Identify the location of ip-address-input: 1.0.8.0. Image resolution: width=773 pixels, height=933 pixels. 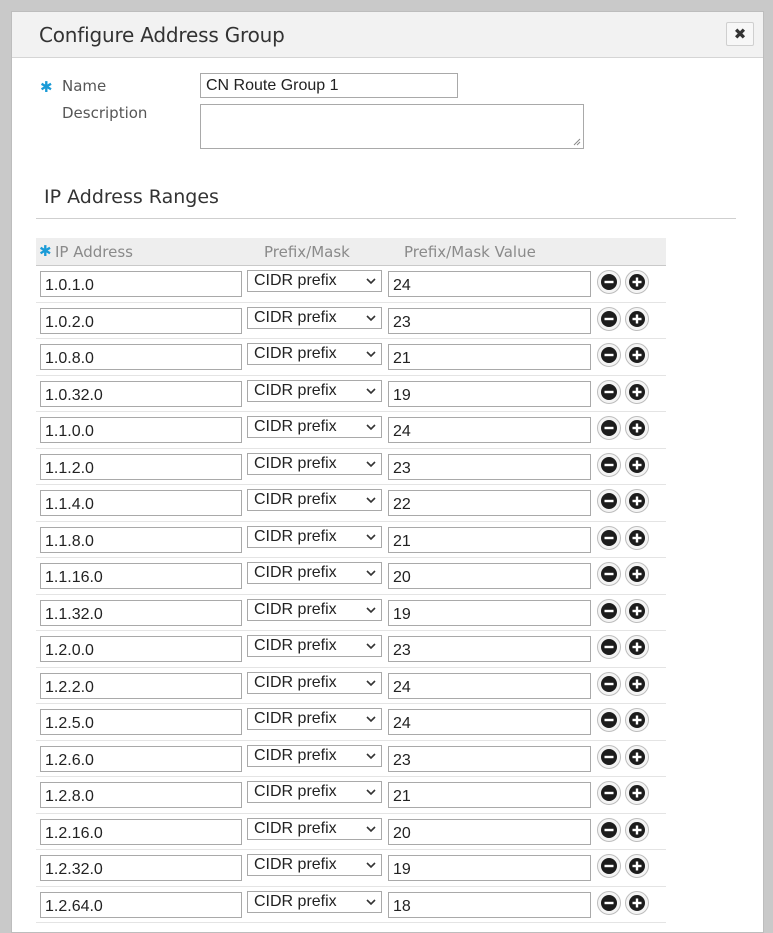
(141, 357).